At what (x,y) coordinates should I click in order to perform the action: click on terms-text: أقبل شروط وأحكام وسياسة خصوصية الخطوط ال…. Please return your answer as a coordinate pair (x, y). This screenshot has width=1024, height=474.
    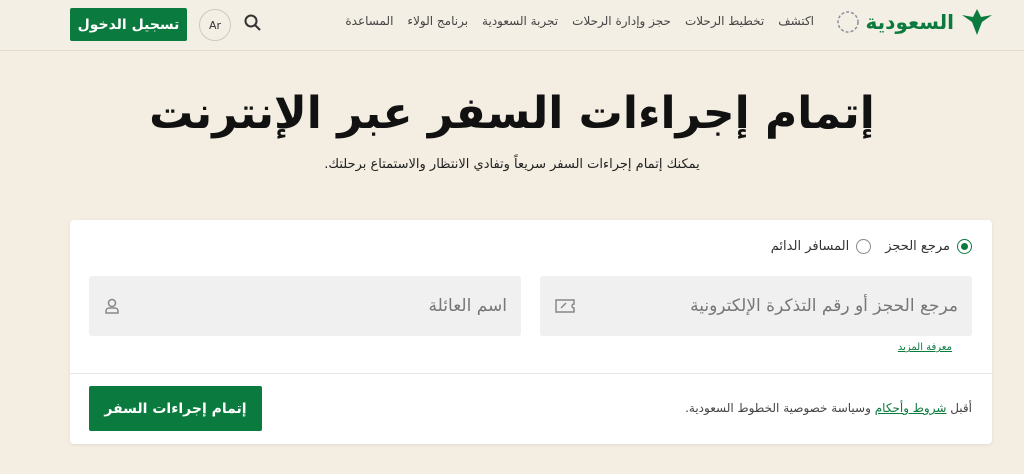
    Looking at the image, I should click on (828, 408).